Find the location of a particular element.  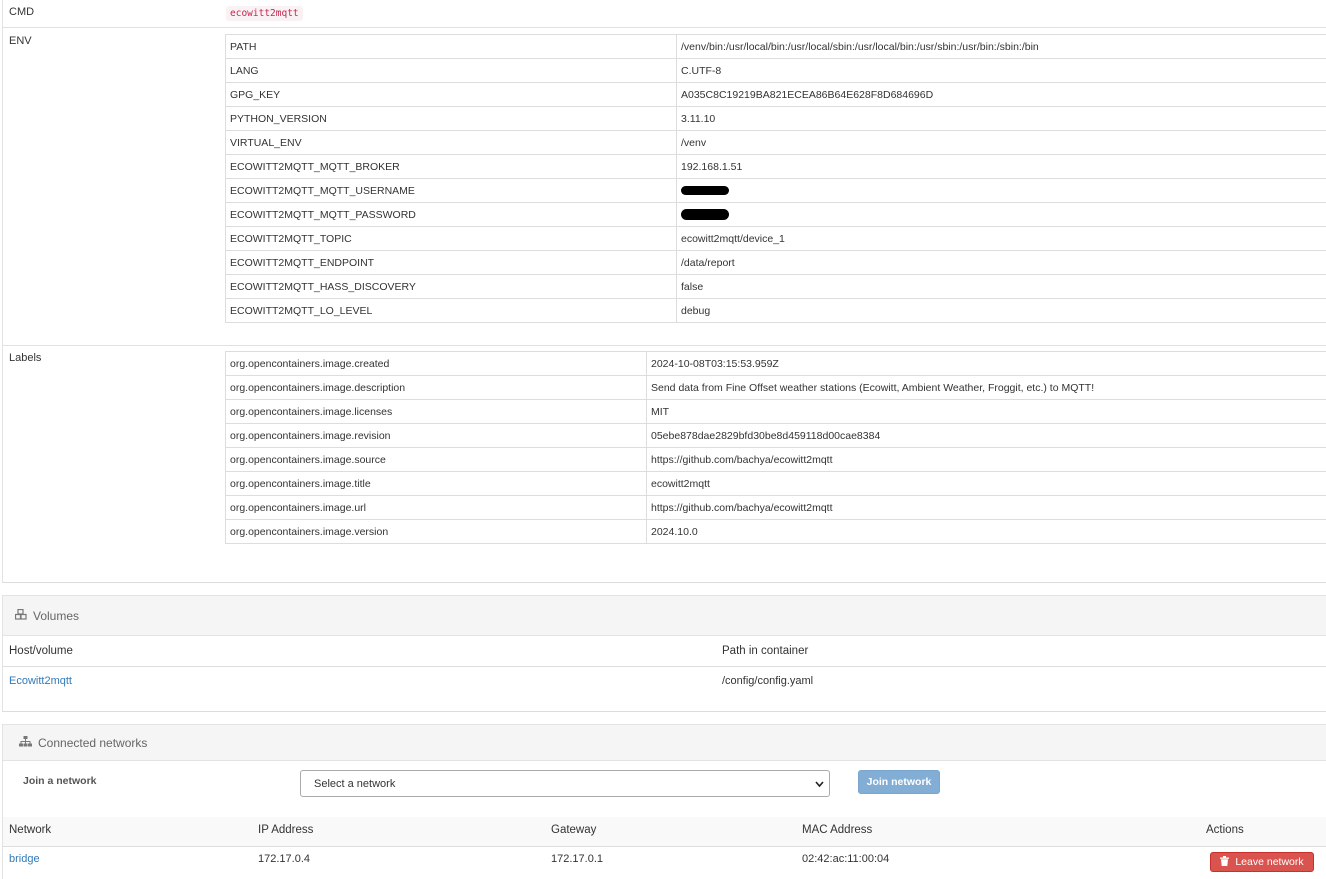

label-key: org.opencontainers.image.version is located at coordinates (436, 531).